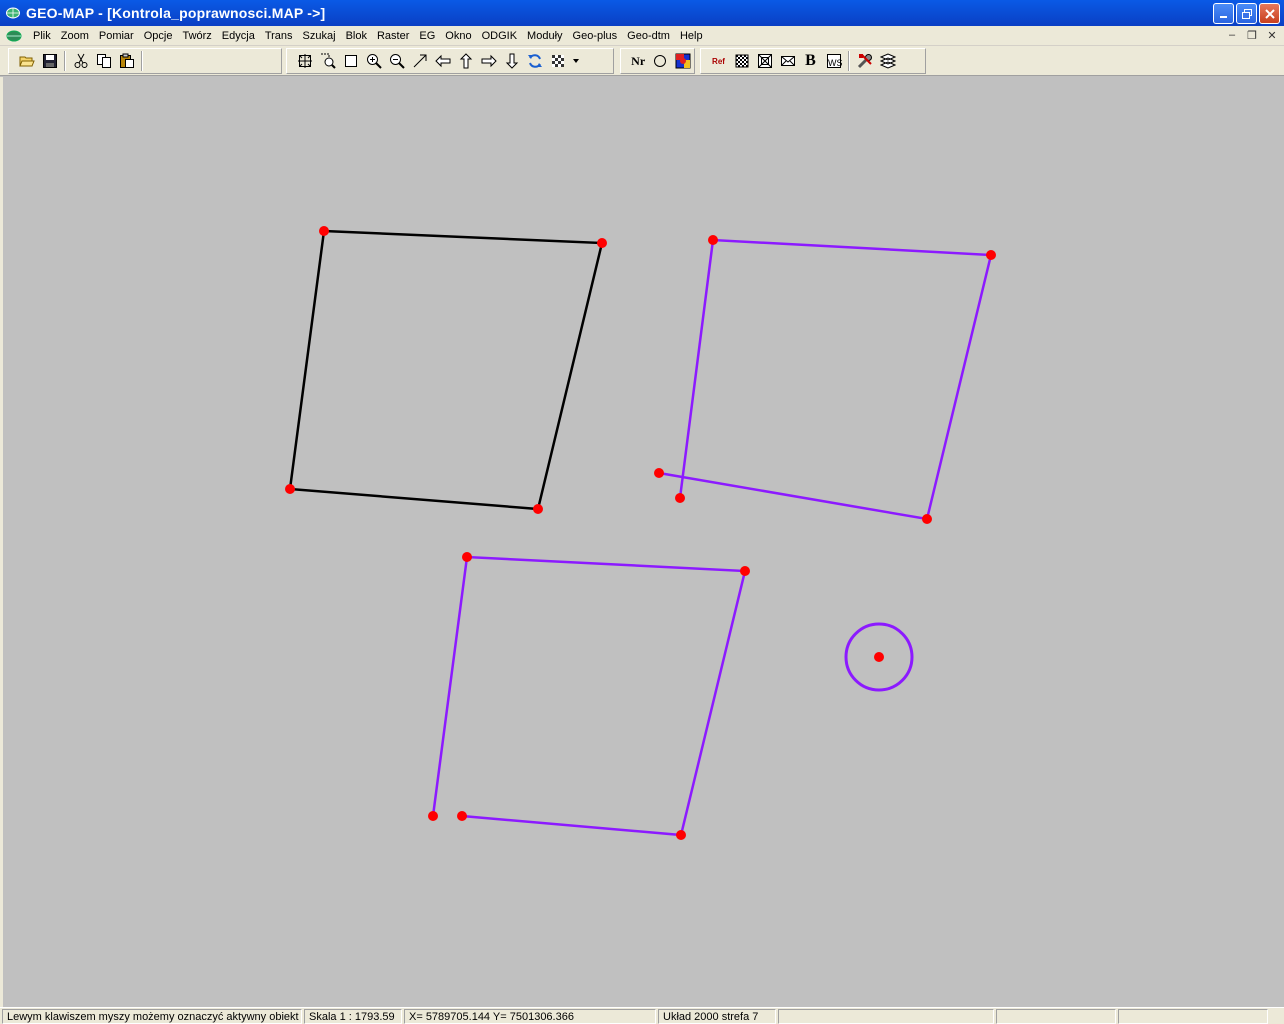  I want to click on toolbar-view-group, so click(450, 61).